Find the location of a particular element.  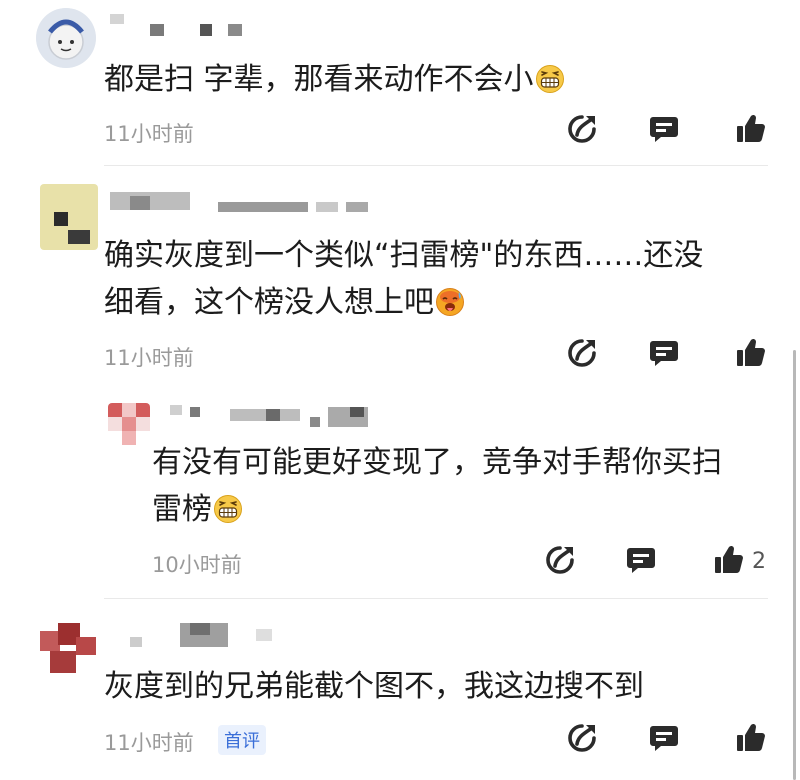

like-count: 2 is located at coordinates (759, 561).